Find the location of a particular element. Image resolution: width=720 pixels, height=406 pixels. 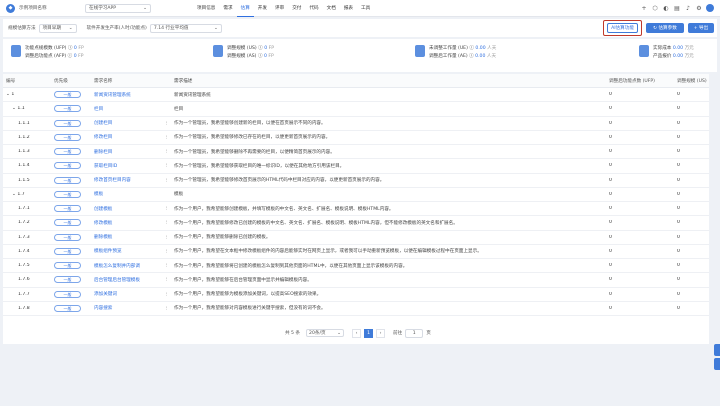

add-icon: + is located at coordinates (644, 8).